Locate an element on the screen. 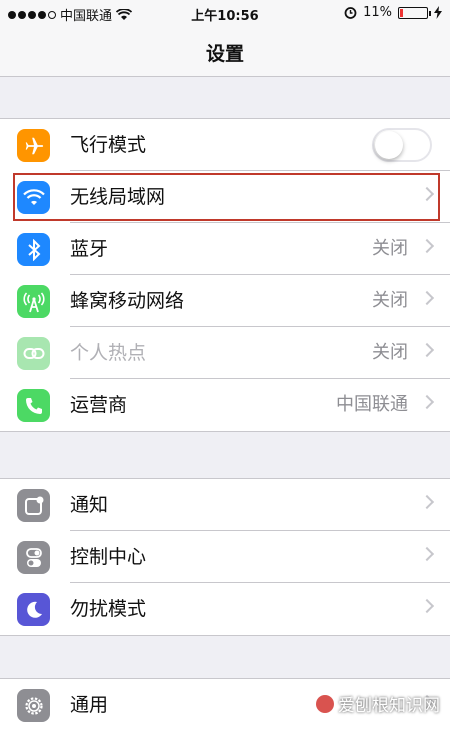  notifications-icon is located at coordinates (33, 505).